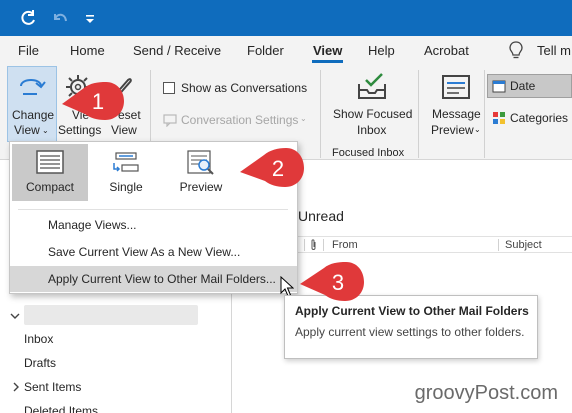 The image size is (572, 413). I want to click on show-focused-inbox-label: Show Focused, so click(372, 114).